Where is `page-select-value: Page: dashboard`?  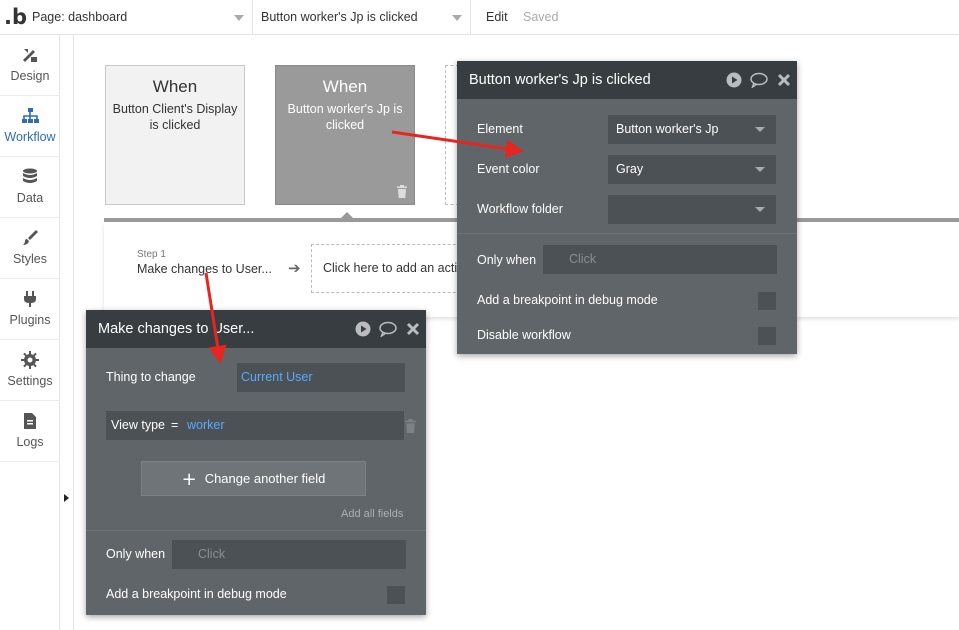
page-select-value: Page: dashboard is located at coordinates (80, 17).